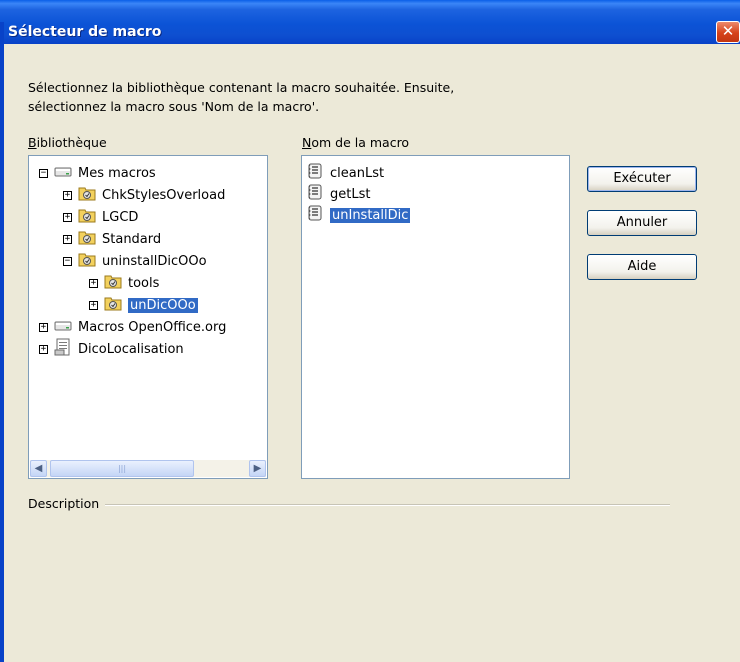  I want to click on macro-name-label: Nom de la macro, so click(355, 142).